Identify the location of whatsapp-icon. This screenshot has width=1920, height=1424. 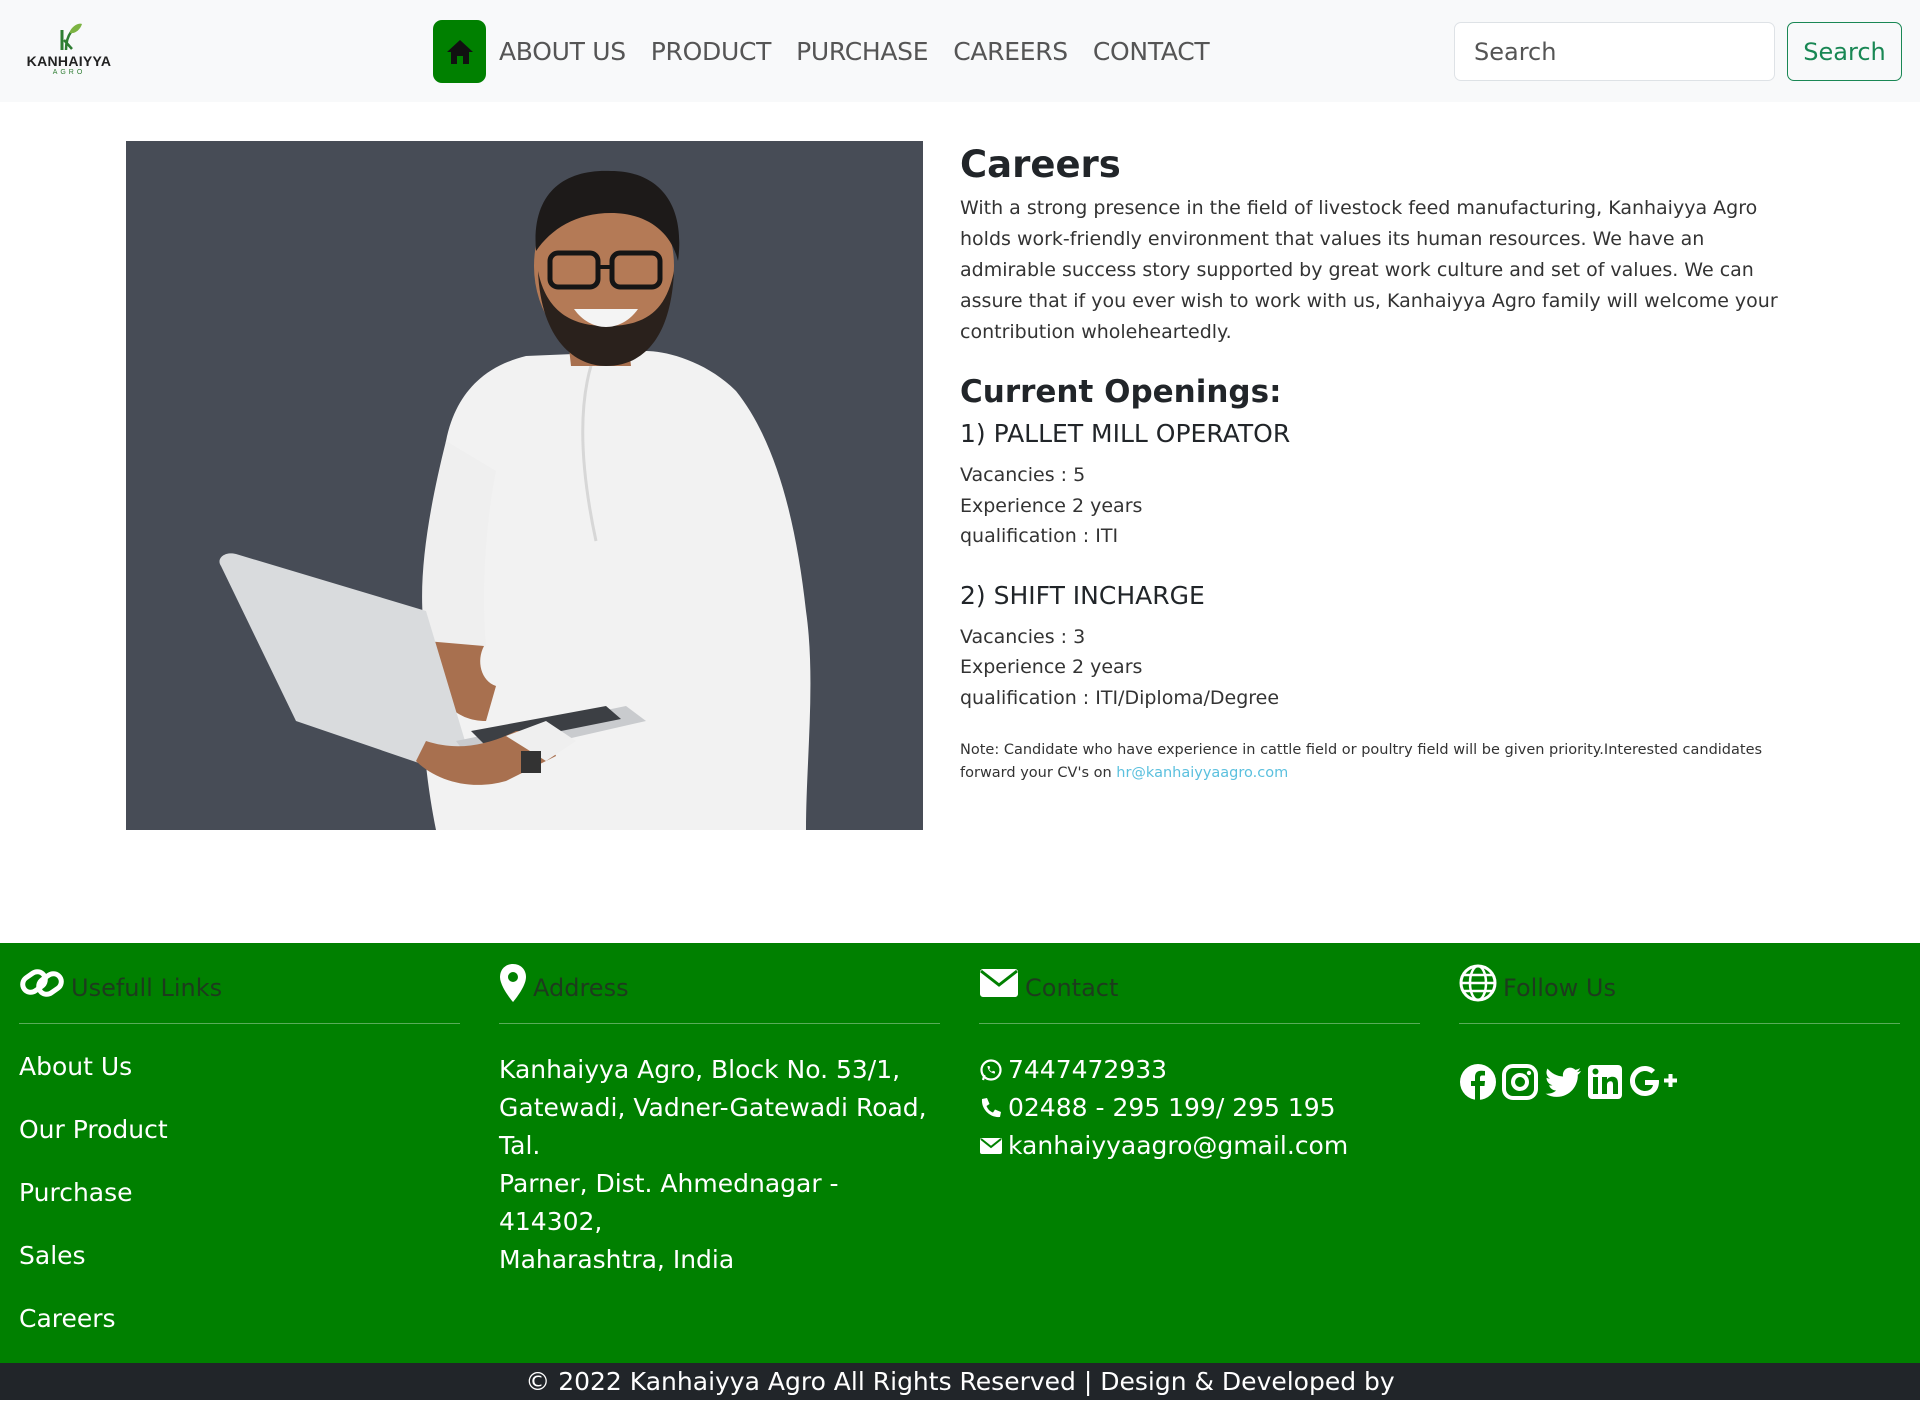
(991, 1070).